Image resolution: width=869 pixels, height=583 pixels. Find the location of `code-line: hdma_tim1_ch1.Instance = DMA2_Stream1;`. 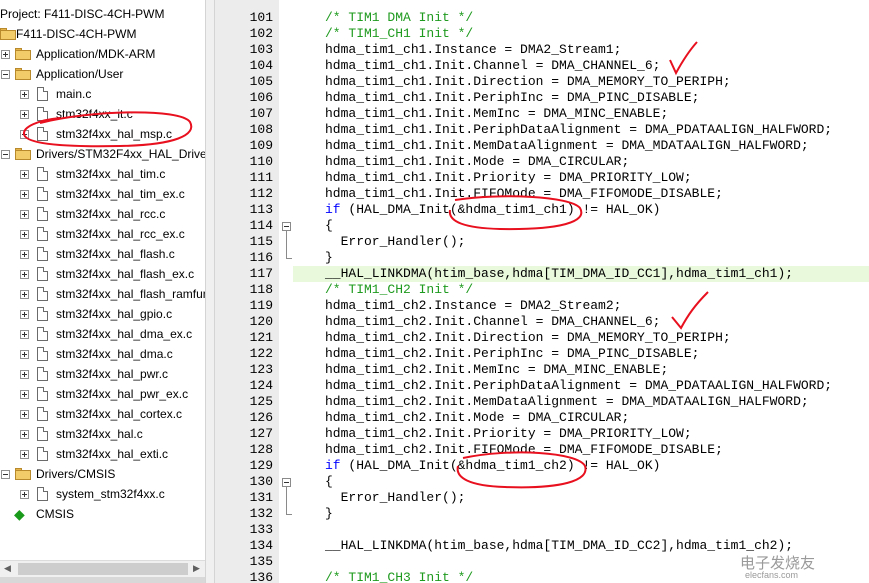

code-line: hdma_tim1_ch1.Instance = DMA2_Stream1; is located at coordinates (473, 50).